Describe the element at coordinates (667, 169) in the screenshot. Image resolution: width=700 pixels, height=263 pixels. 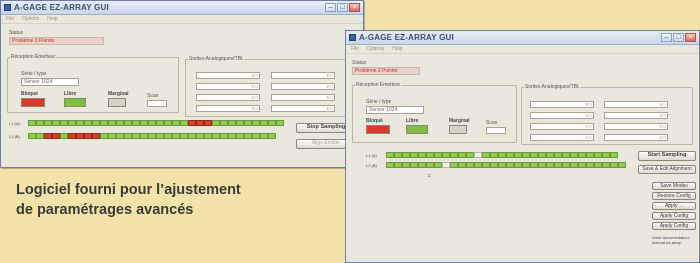
I see `save-edit-alignment-button: Save & Edit Alignment` at that location.